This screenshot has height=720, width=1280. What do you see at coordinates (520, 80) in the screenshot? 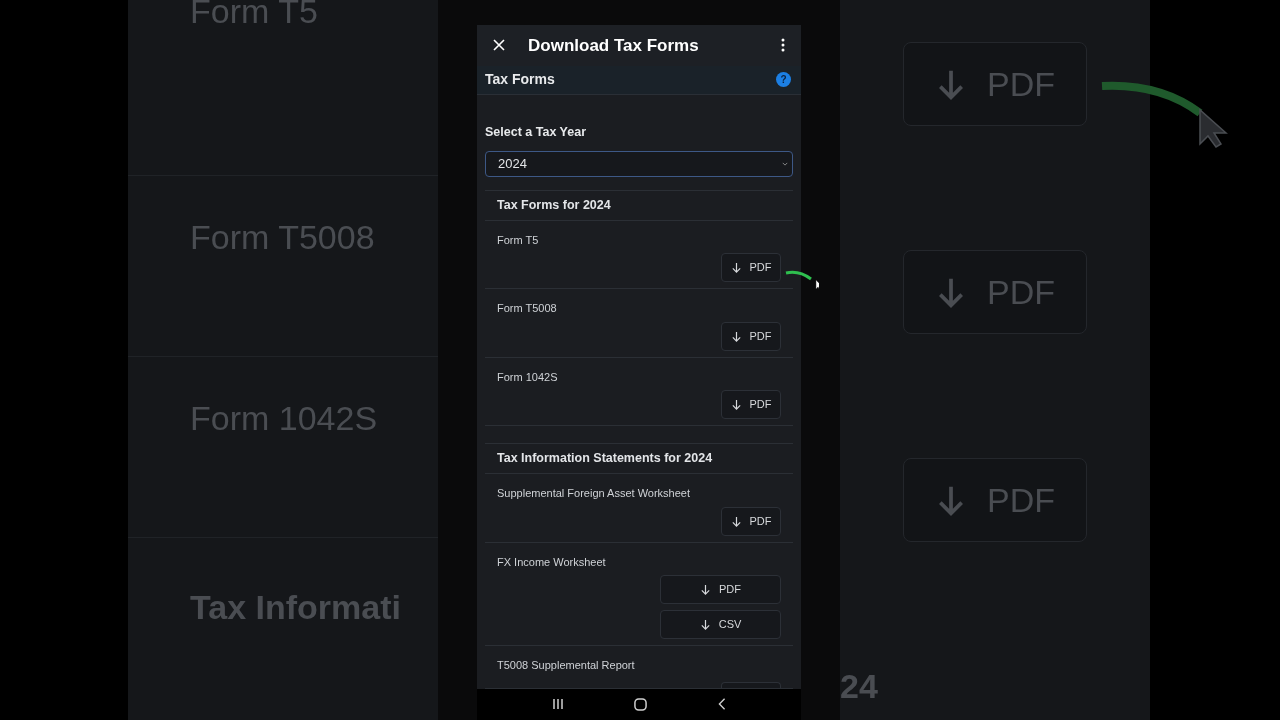
I see `section-title: Tax Forms` at bounding box center [520, 80].